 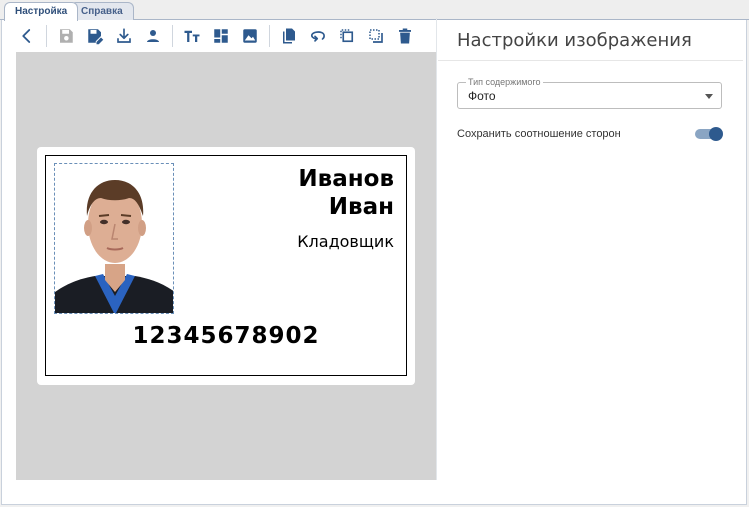 I want to click on position-text: Кладовщик, so click(x=345, y=241).